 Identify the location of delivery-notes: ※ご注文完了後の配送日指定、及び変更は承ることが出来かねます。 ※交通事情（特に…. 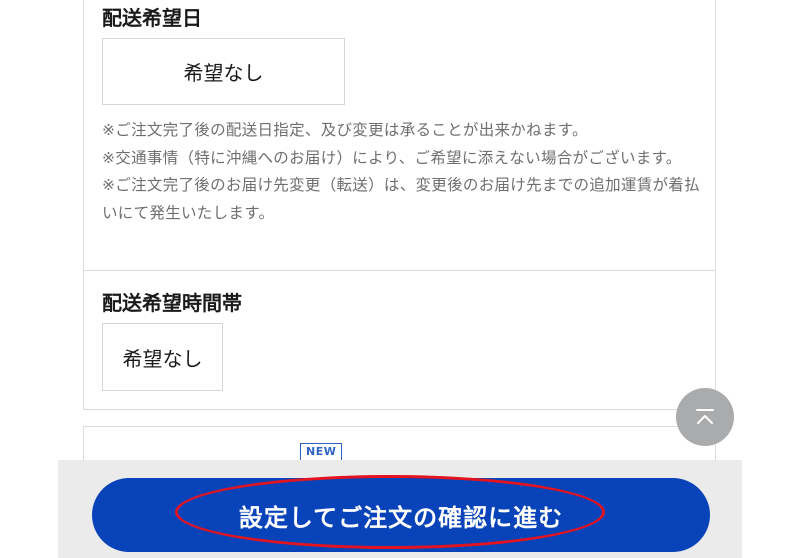
(401, 171).